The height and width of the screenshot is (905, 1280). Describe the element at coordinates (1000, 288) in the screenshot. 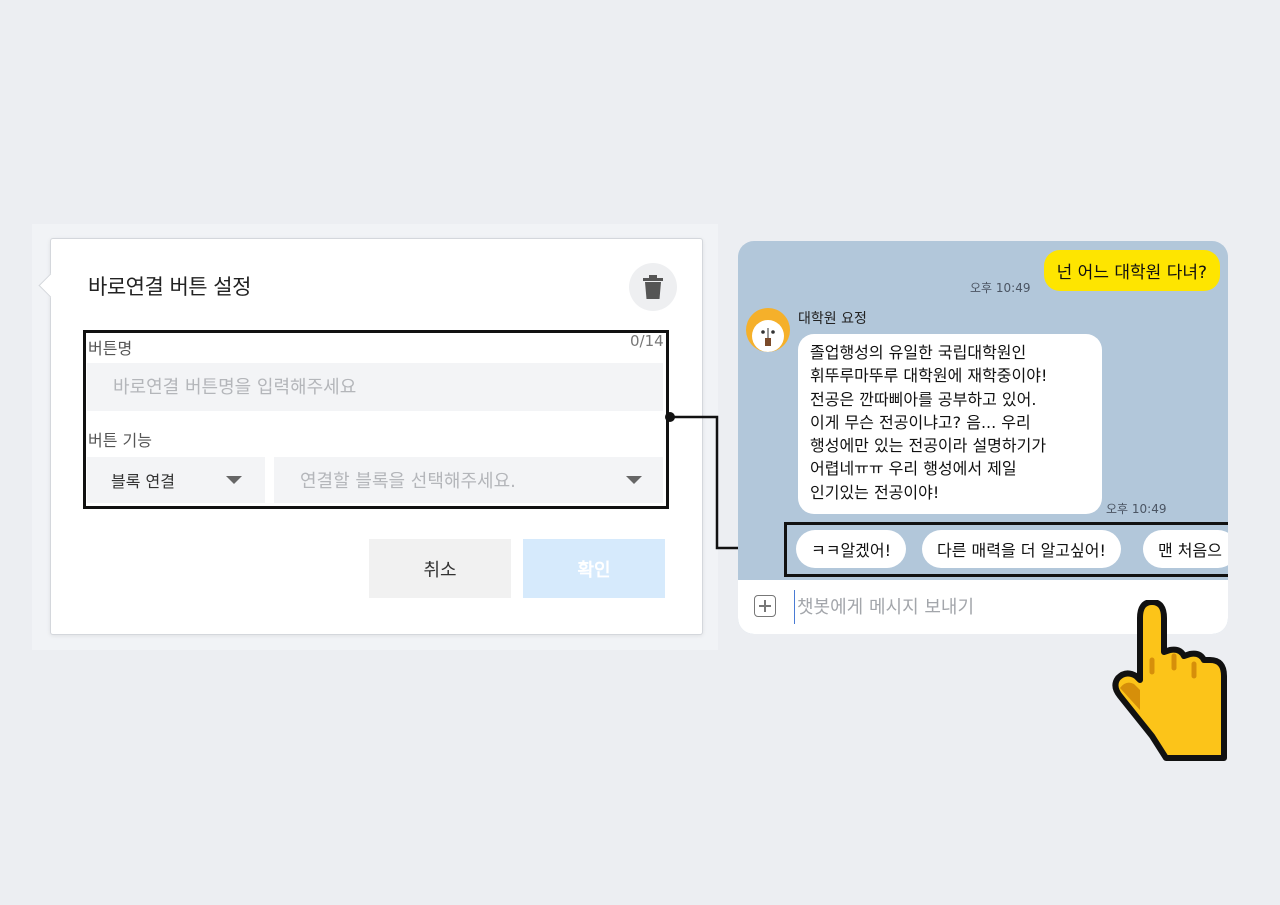

I see `user-message-time: 오후 10:49` at that location.